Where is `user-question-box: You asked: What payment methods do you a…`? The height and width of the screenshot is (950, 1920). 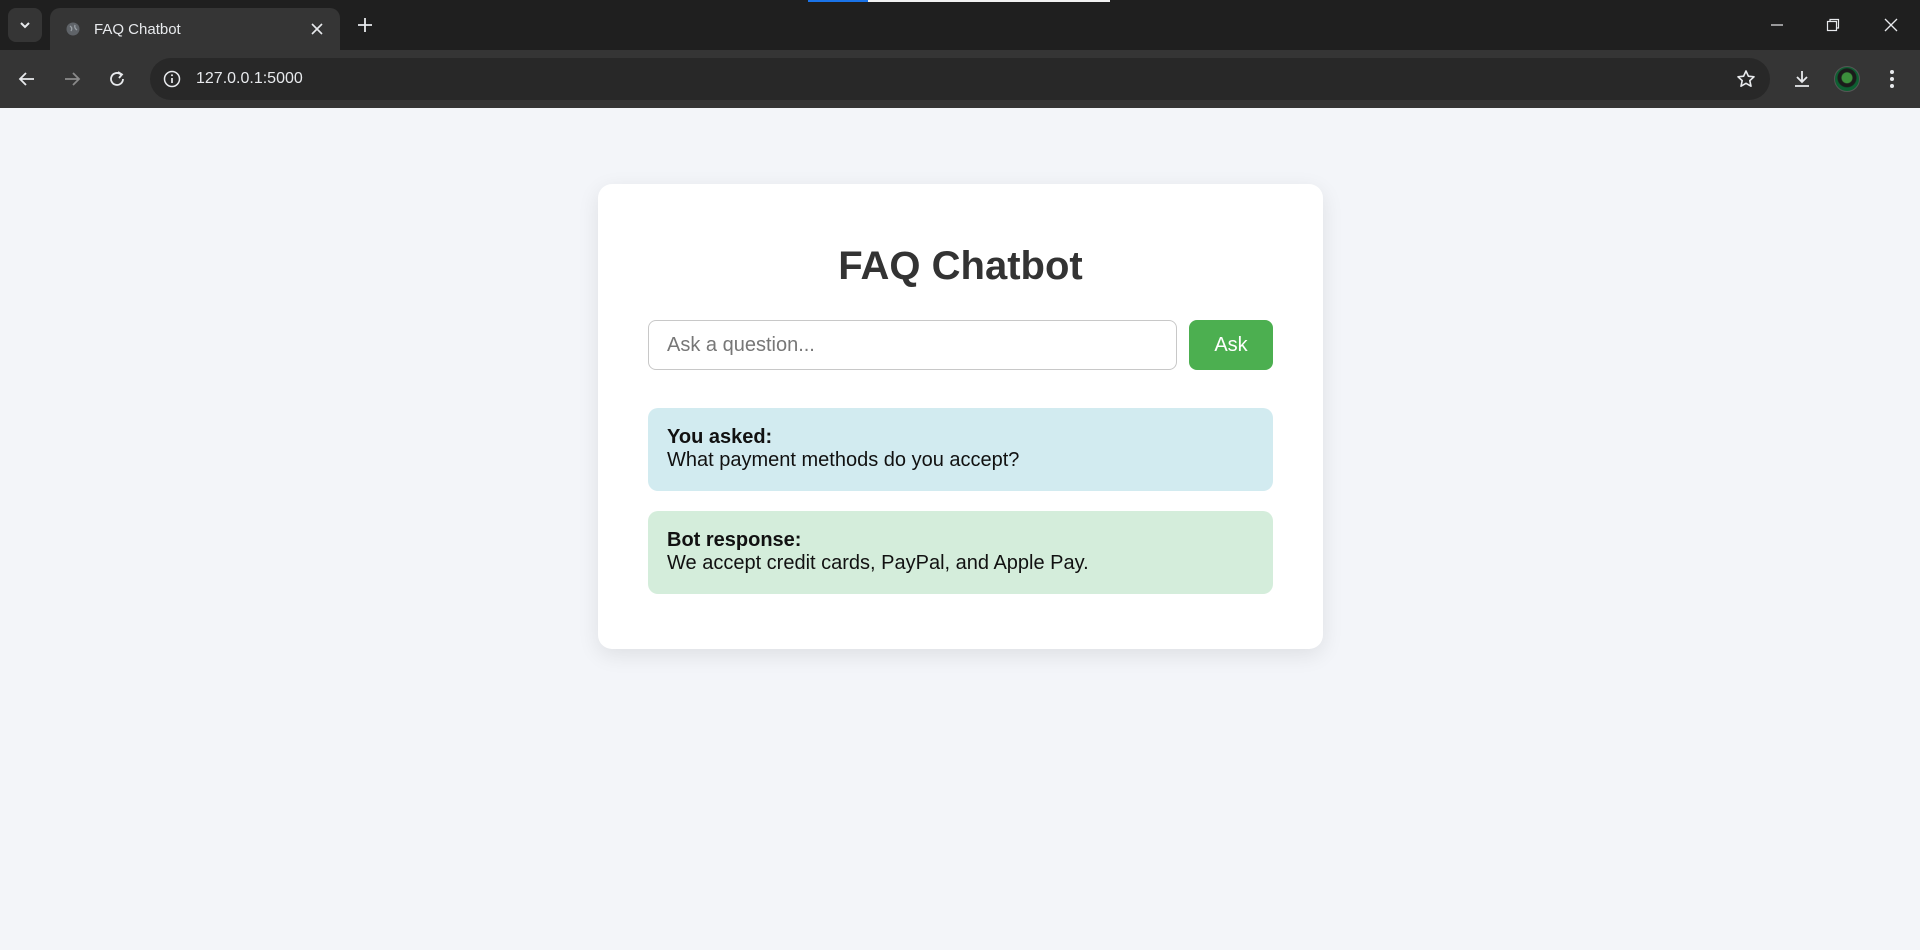
user-question-box: You asked: What payment methods do you a… is located at coordinates (960, 449).